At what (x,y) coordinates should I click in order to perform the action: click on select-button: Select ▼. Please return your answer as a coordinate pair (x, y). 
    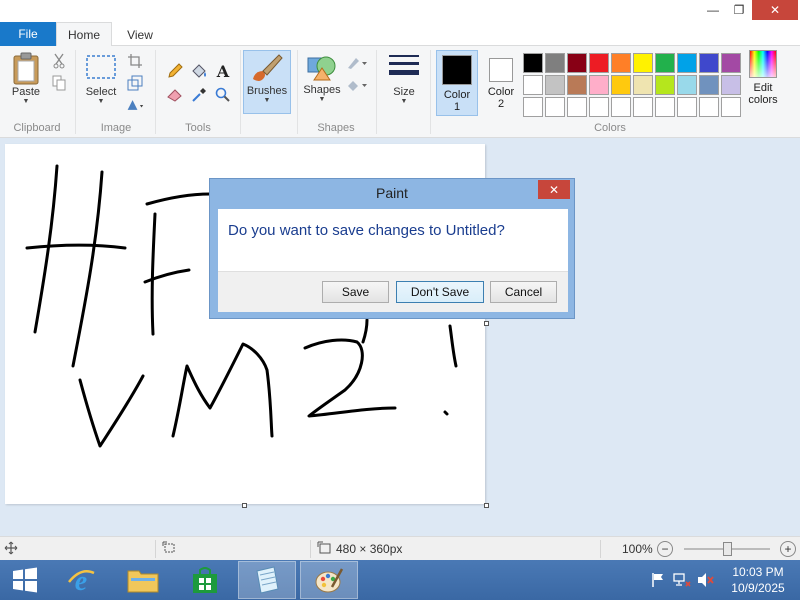
    Looking at the image, I should click on (101, 80).